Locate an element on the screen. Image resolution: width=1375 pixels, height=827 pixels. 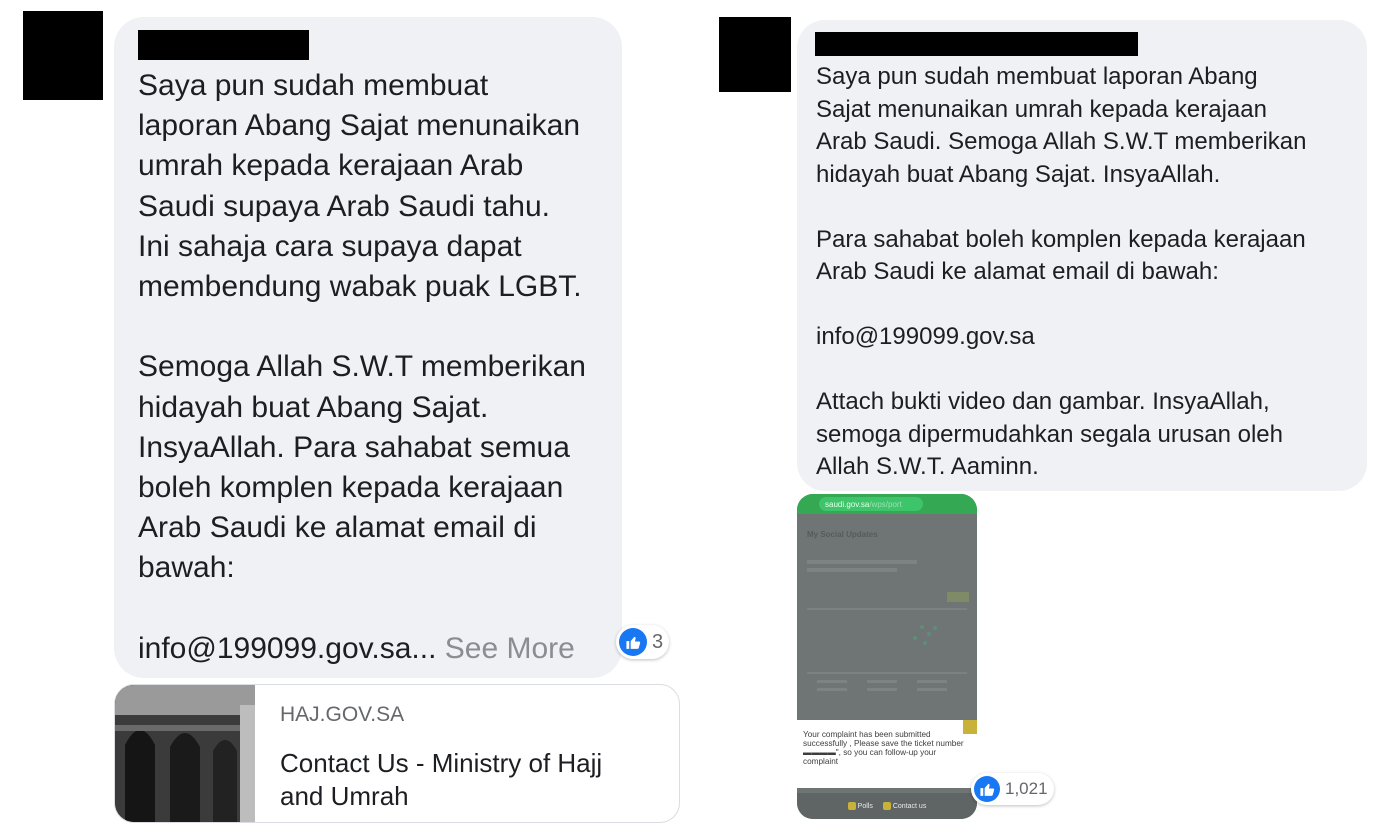
phone-bottom-nav: Polls Contact us is located at coordinates (887, 806).